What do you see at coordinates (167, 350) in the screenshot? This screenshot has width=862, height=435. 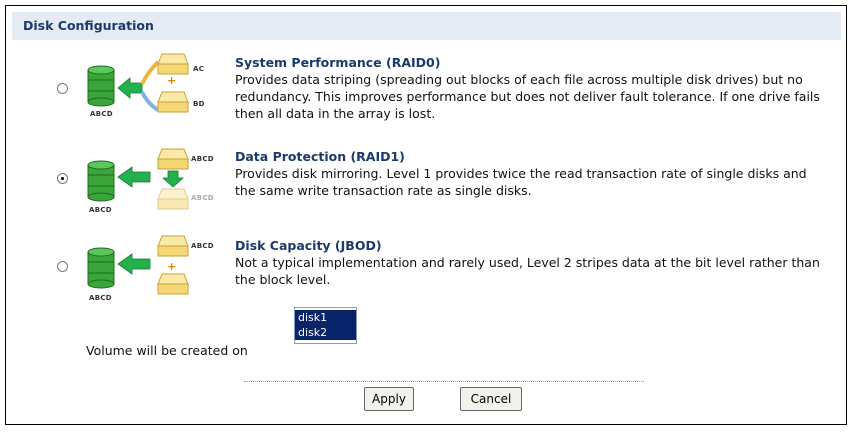 I see `volume-label: Volume will be created on` at bounding box center [167, 350].